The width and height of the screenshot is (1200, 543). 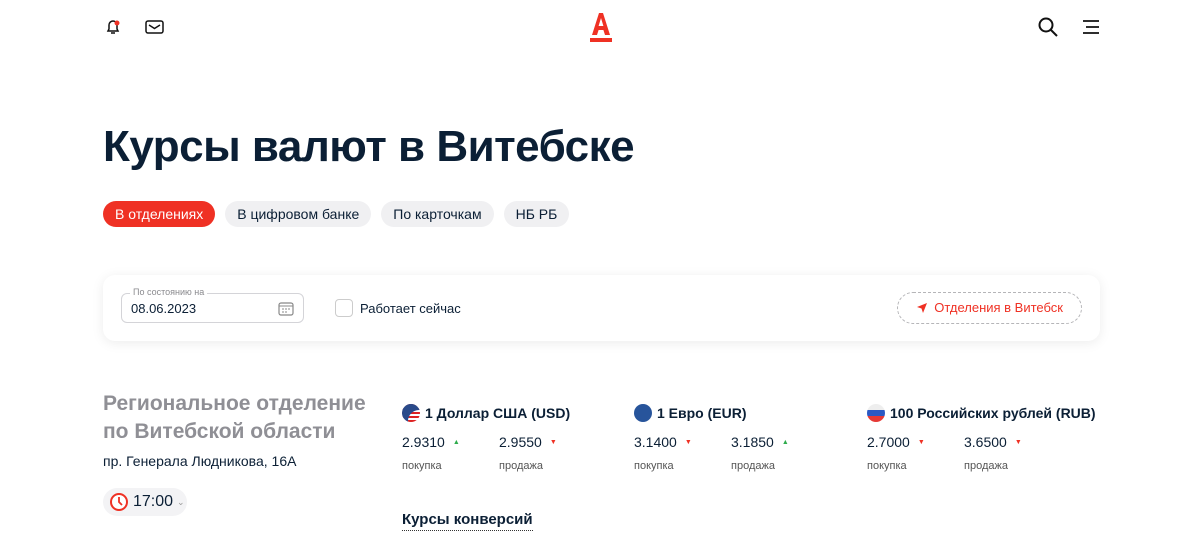 I want to click on branches-button: Отделения в Витебск, so click(x=989, y=308).